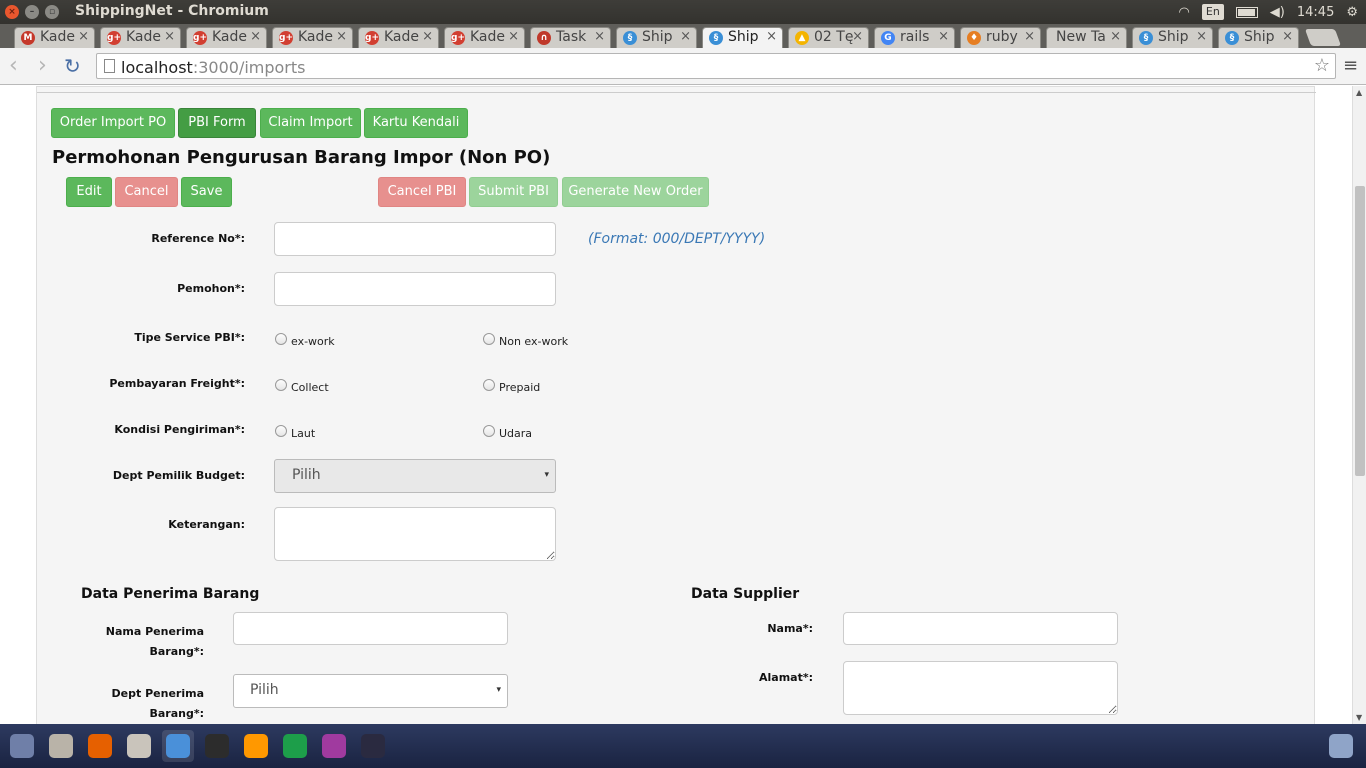 The width and height of the screenshot is (1366, 768). I want to click on clock: 14:45, so click(1315, 12).